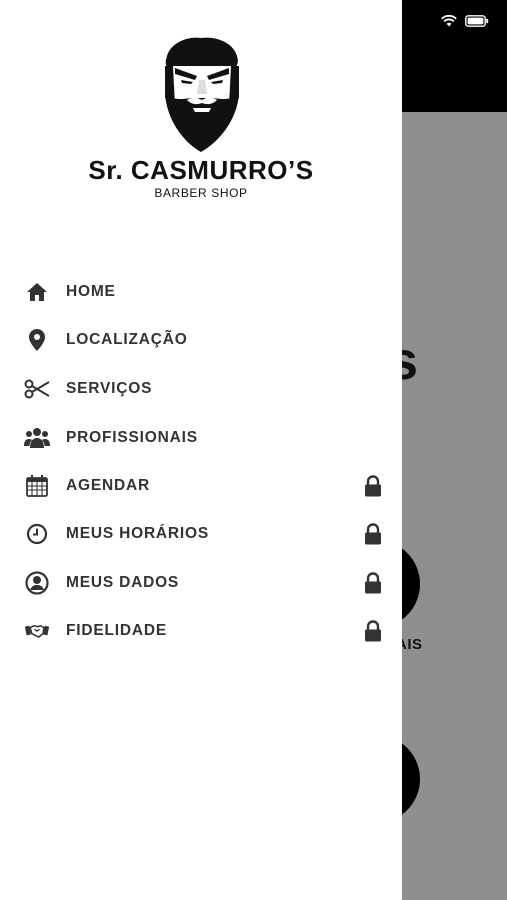 This screenshot has height=900, width=507. Describe the element at coordinates (201, 170) in the screenshot. I see `brand-title: Sr. CASMURRO’S` at that location.